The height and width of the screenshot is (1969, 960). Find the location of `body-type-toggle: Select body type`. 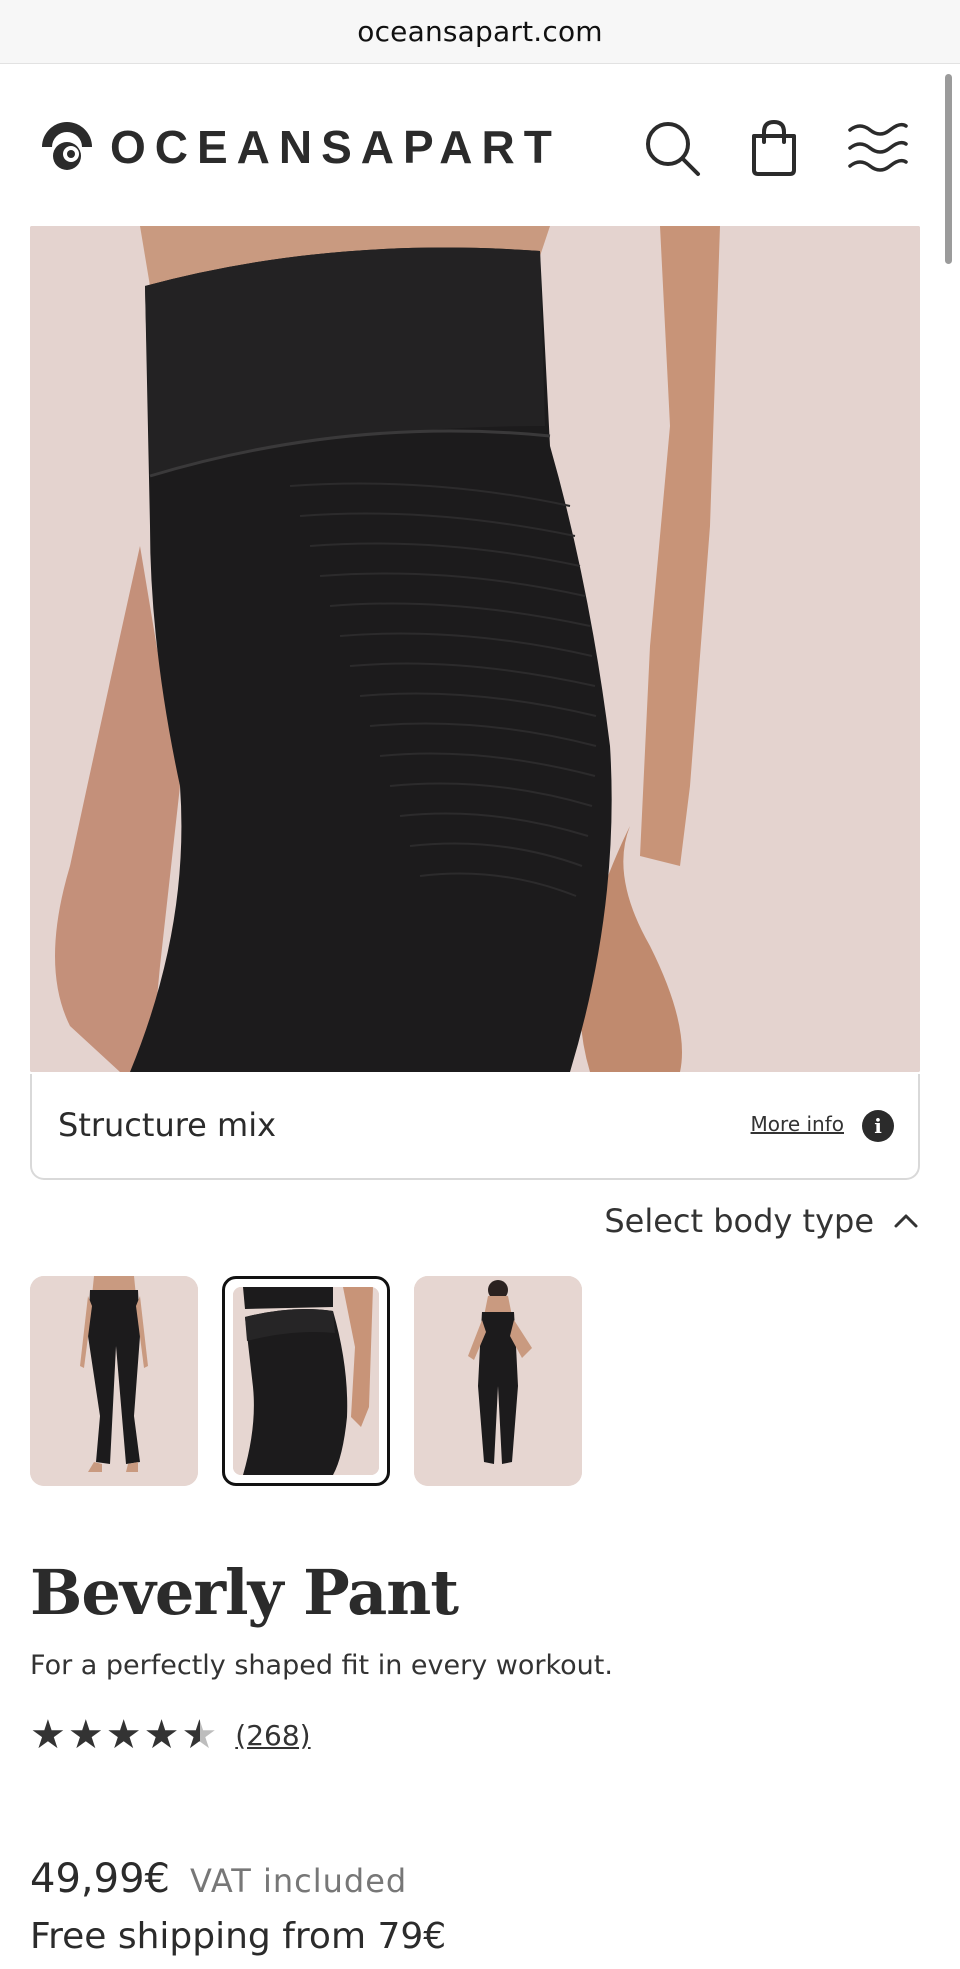

body-type-toggle: Select body type is located at coordinates (762, 1221).